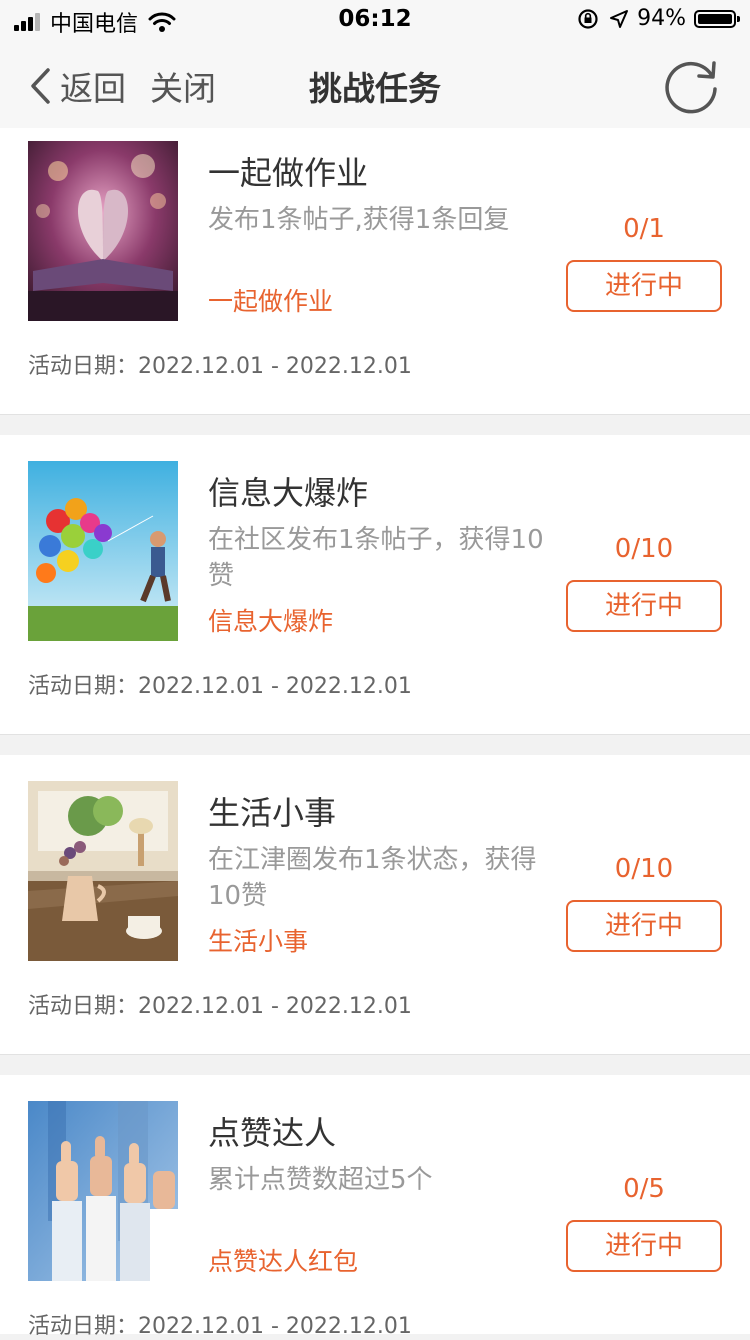  I want to click on task-reward: 生活小事, so click(258, 941).